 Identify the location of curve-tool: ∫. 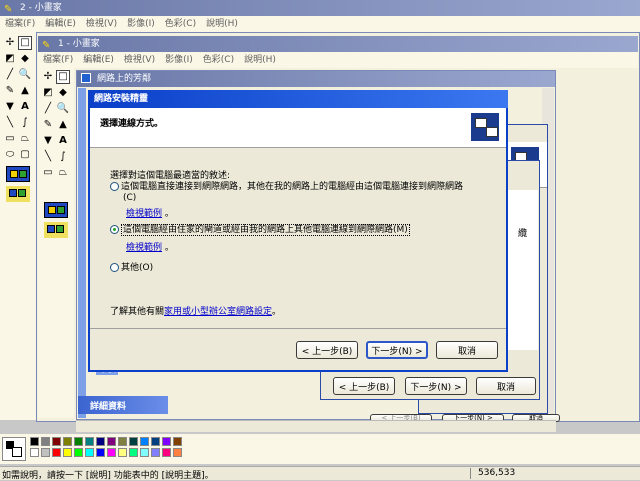
(25, 123).